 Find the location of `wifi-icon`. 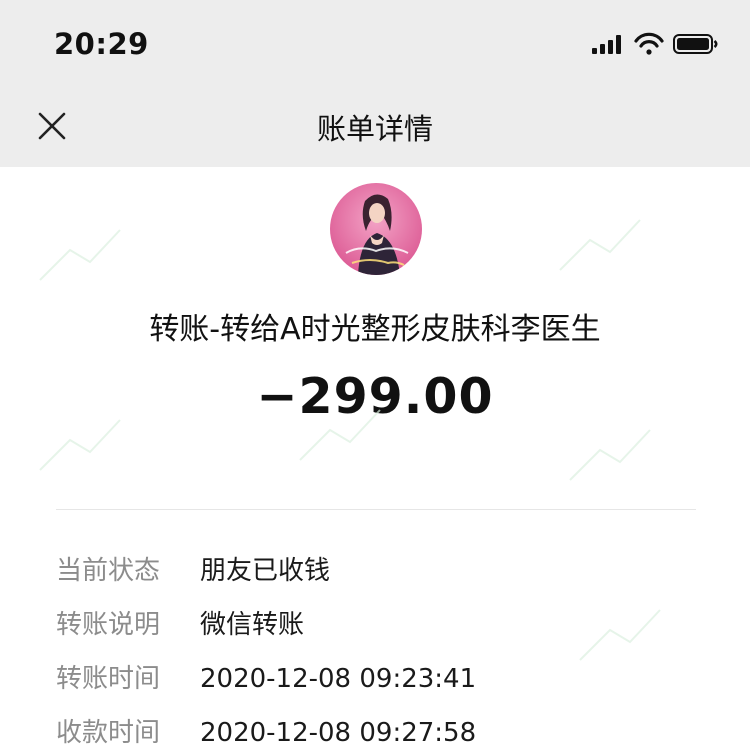

wifi-icon is located at coordinates (649, 43).